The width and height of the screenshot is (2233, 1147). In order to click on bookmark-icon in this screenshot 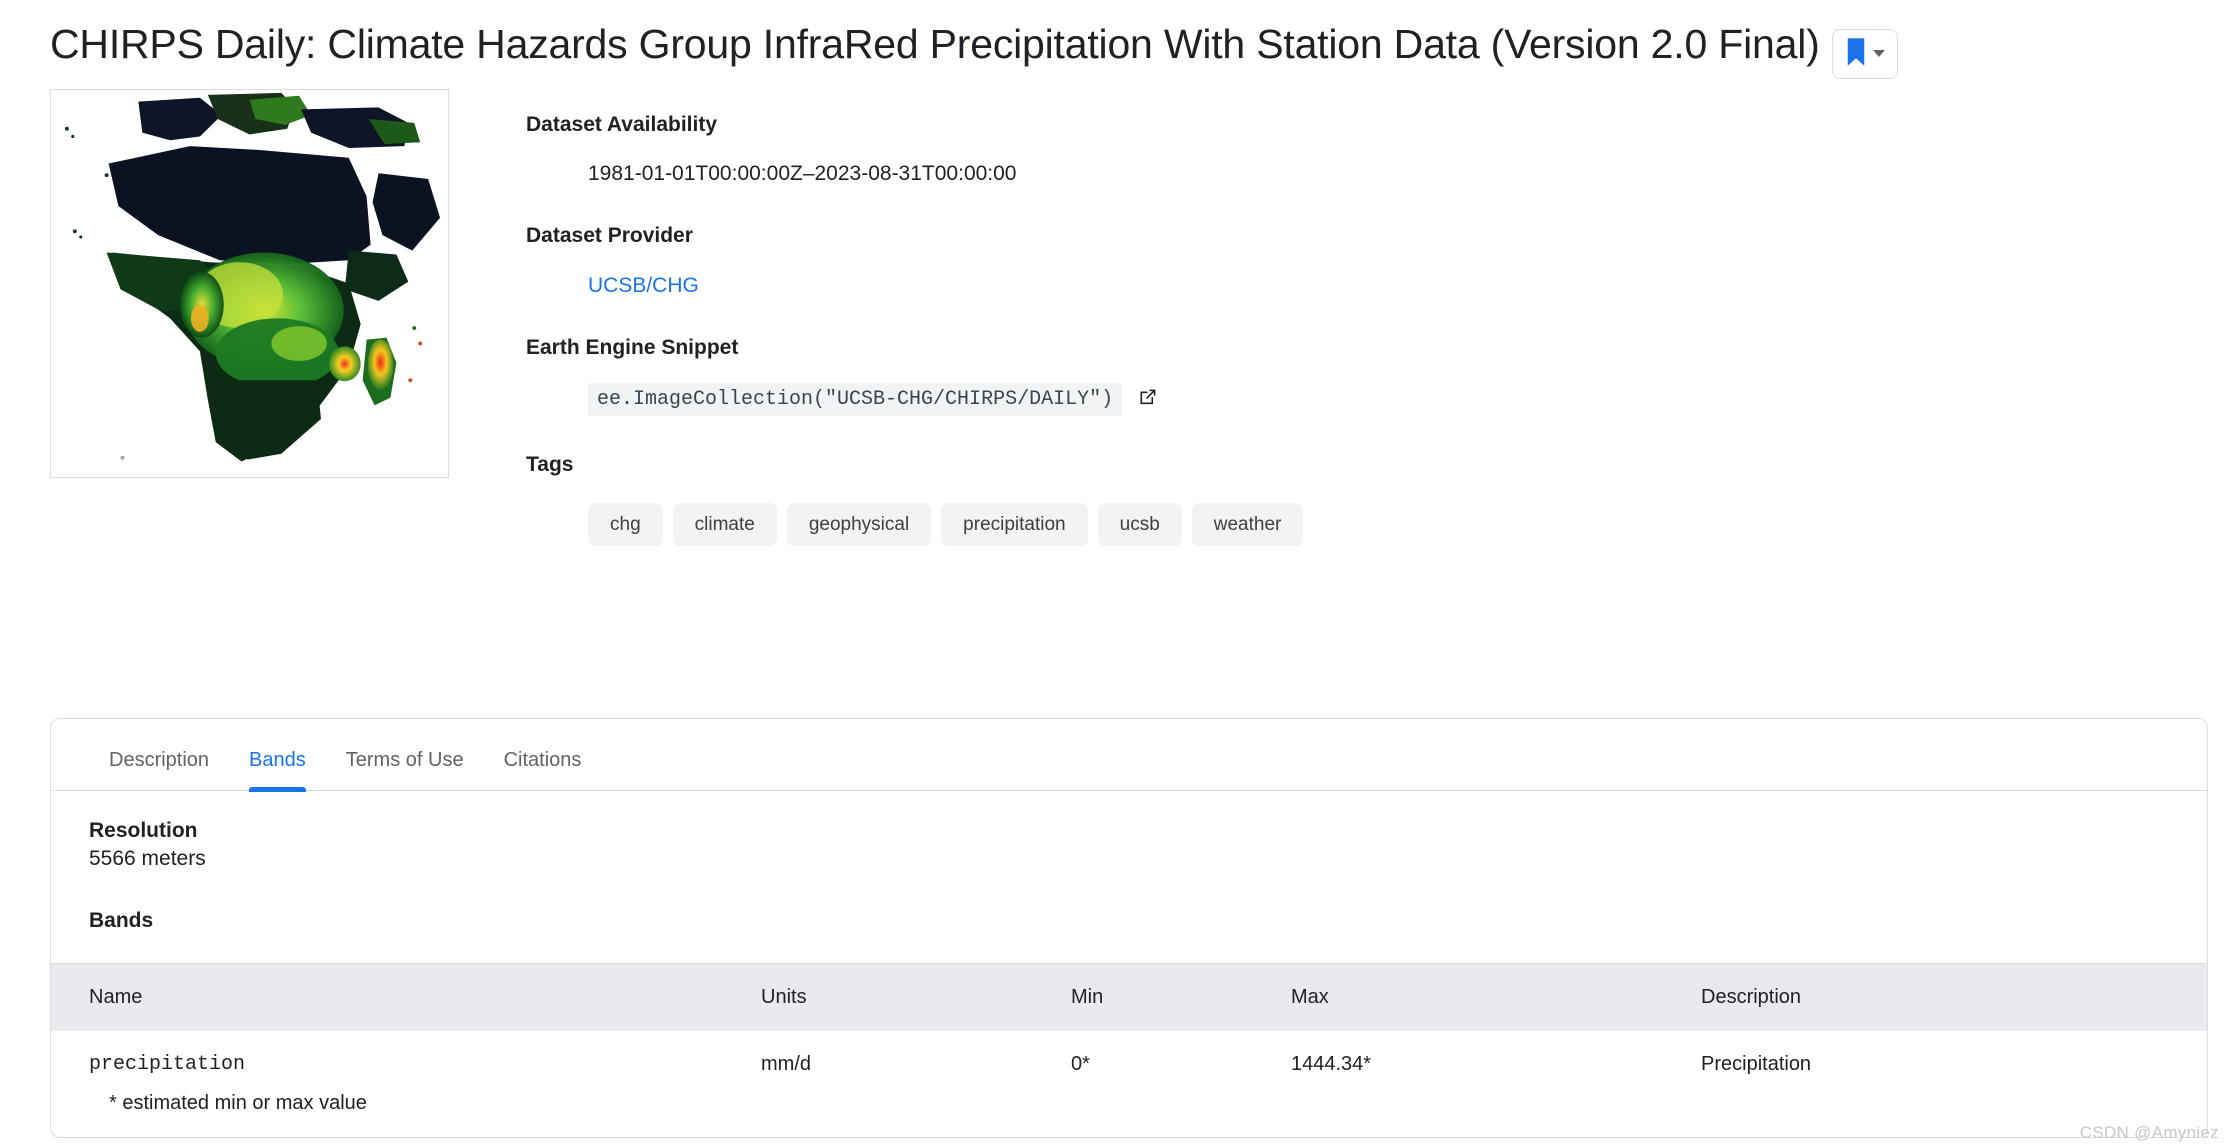, I will do `click(1856, 53)`.